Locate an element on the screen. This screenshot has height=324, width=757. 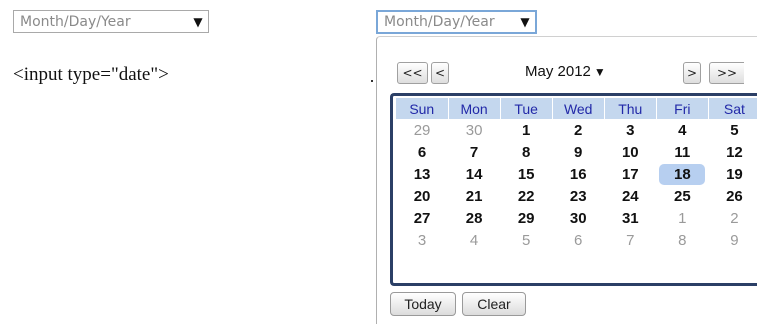
calendar-day: 10 is located at coordinates (630, 152).